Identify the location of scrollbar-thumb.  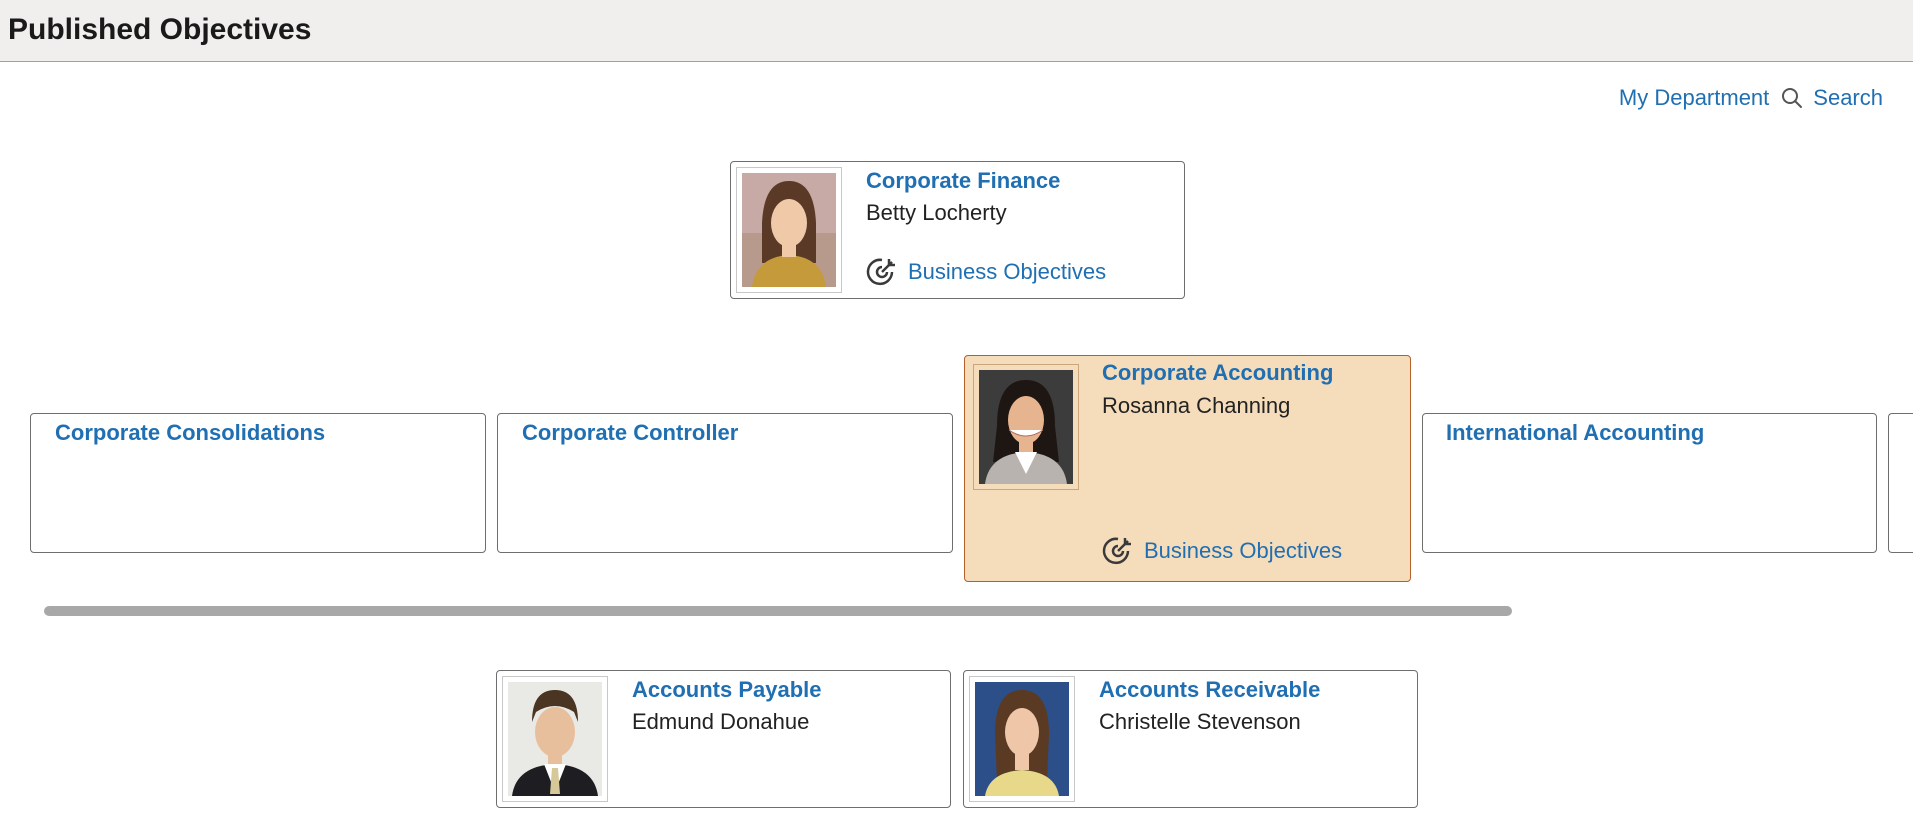
(778, 611).